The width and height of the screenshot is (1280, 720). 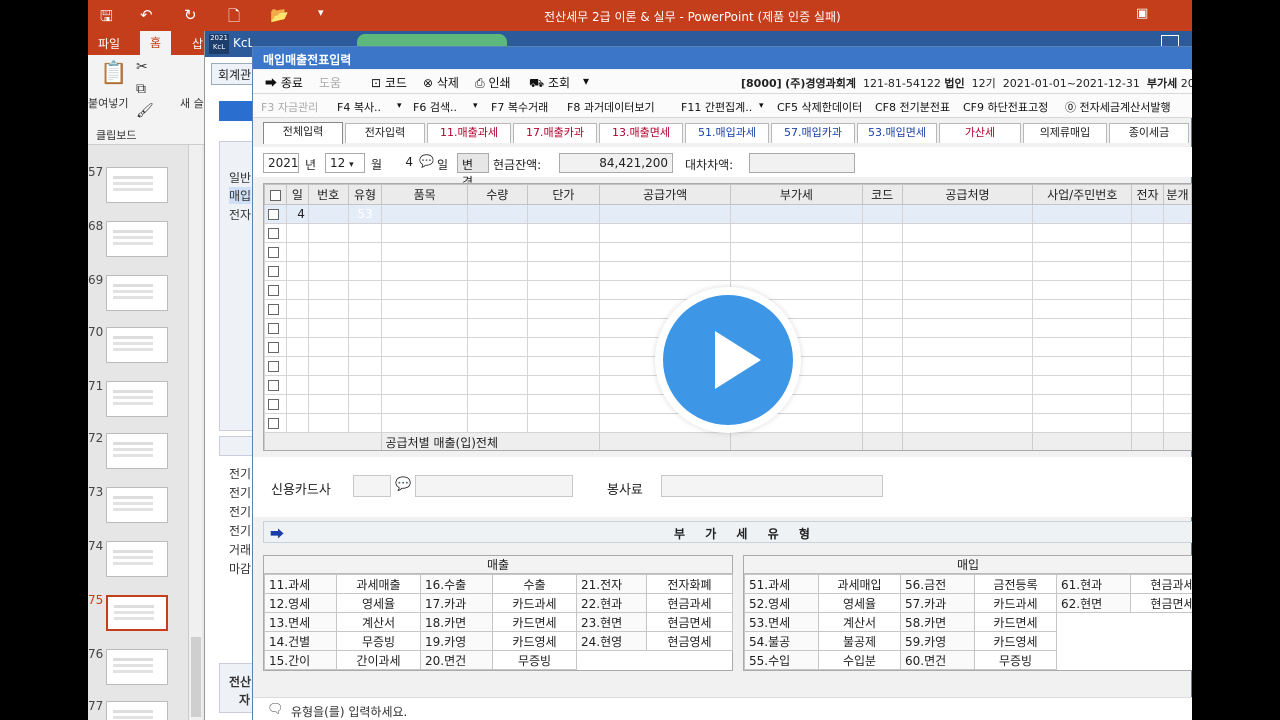 I want to click on paste-icon: 📋, so click(x=113, y=73).